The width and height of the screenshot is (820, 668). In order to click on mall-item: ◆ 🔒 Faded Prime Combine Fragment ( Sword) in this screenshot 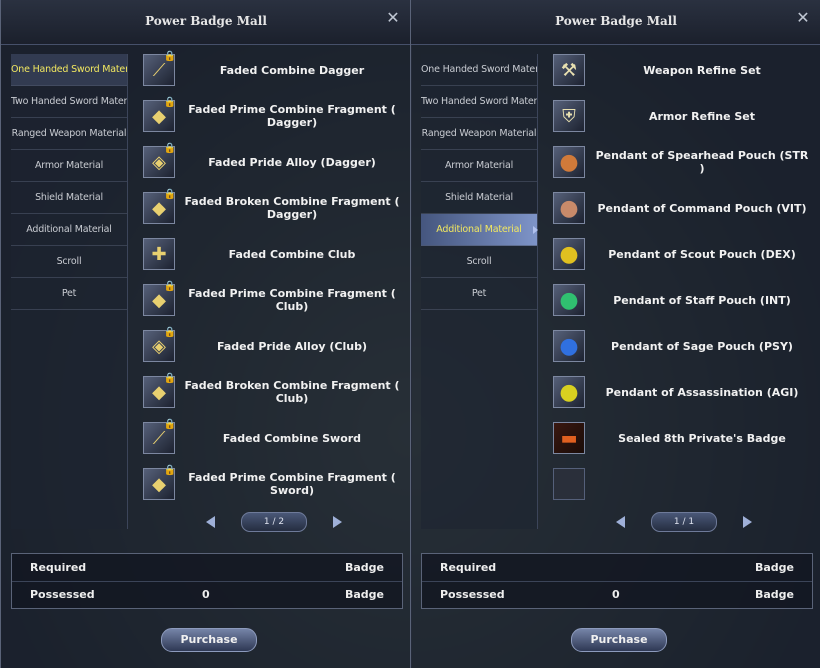, I will do `click(274, 487)`.